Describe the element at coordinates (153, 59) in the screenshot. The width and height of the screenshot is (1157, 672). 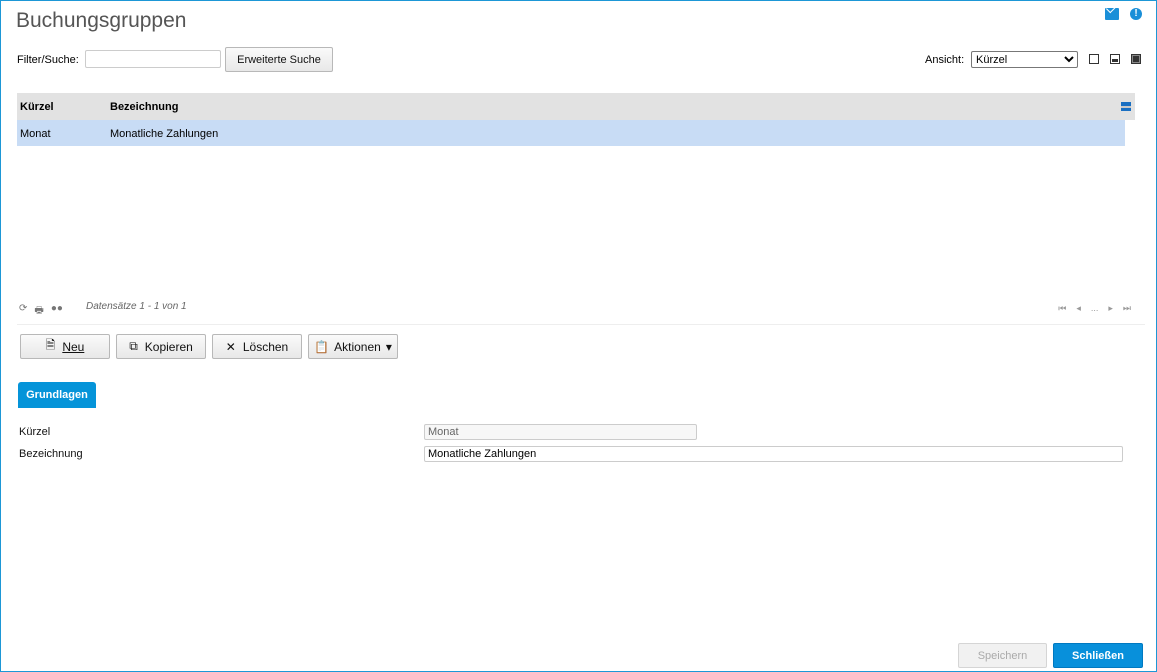
I see `filter-search-input` at that location.